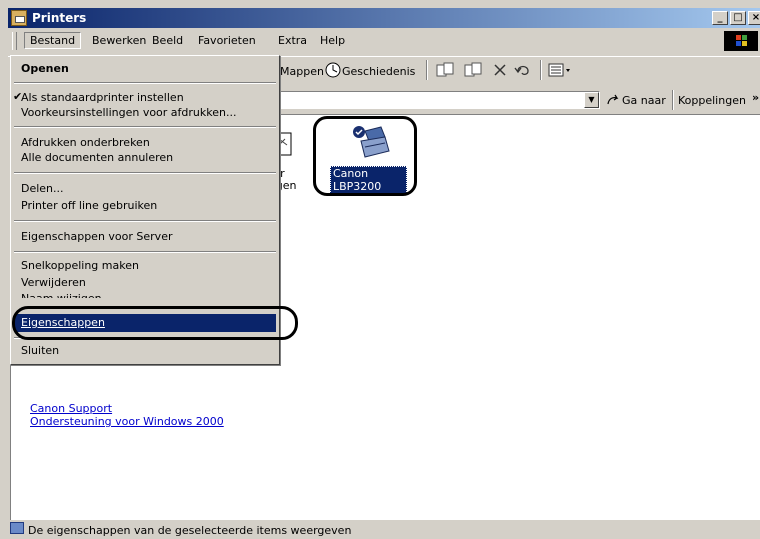 This screenshot has height=539, width=760. What do you see at coordinates (445, 70) in the screenshot?
I see `move-to-icon` at bounding box center [445, 70].